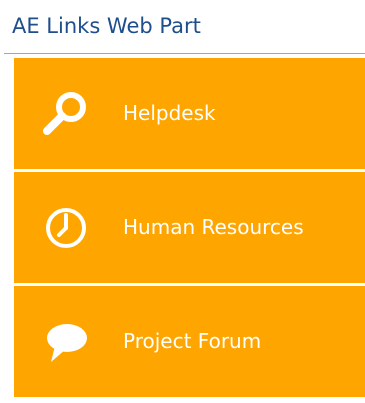 This screenshot has width=365, height=403. I want to click on link-label-project-forum: Project Forum, so click(192, 341).